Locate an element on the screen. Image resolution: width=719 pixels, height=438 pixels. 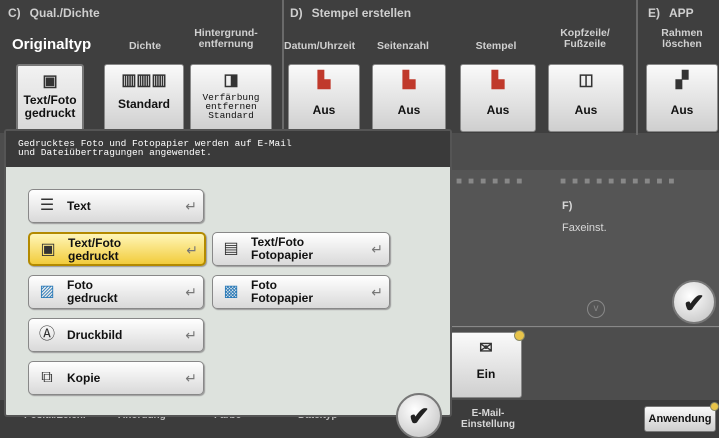
kopfzeile-heading: Kopfzeile/ Fußzeile is located at coordinates (585, 38).